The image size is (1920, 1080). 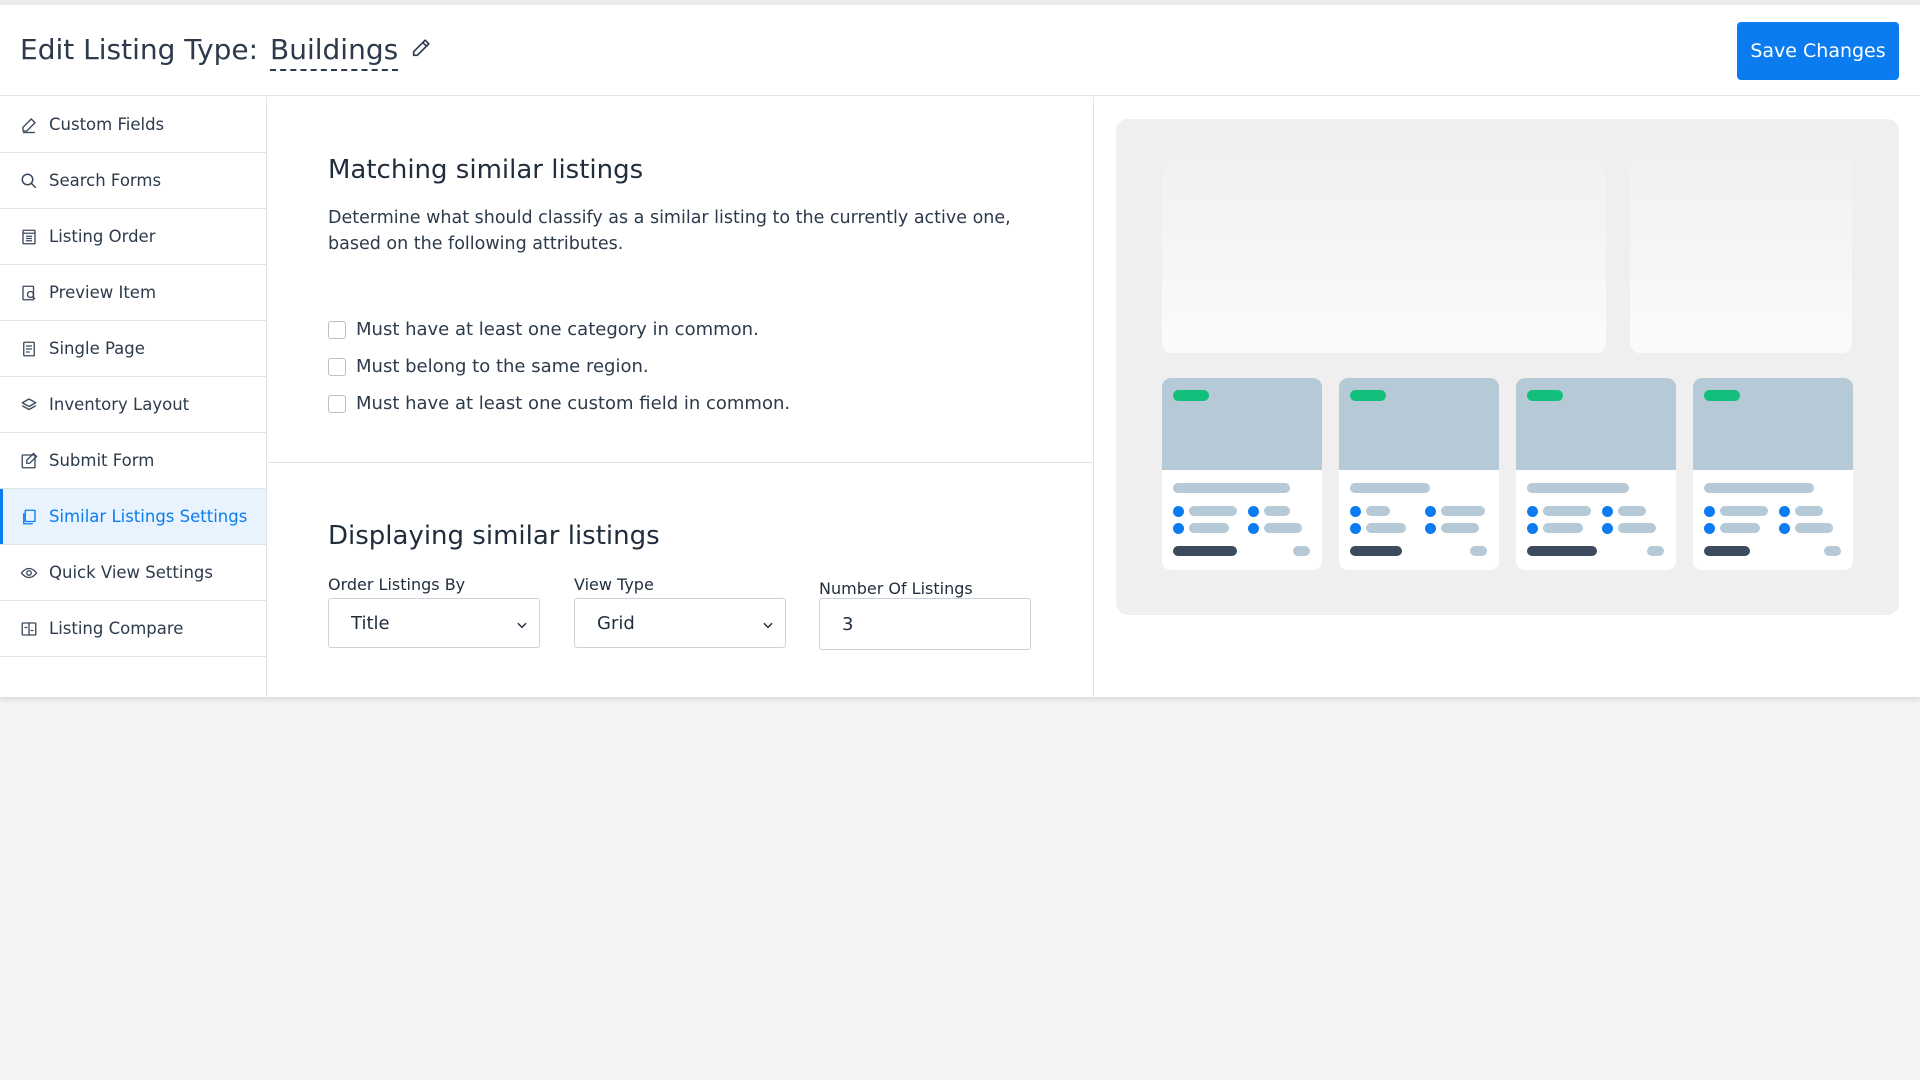 I want to click on sidebar-item-search-forms: Search Forms, so click(x=133, y=181).